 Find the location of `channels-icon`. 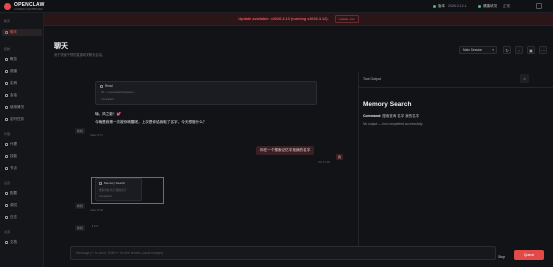

channels-icon is located at coordinates (6, 71).